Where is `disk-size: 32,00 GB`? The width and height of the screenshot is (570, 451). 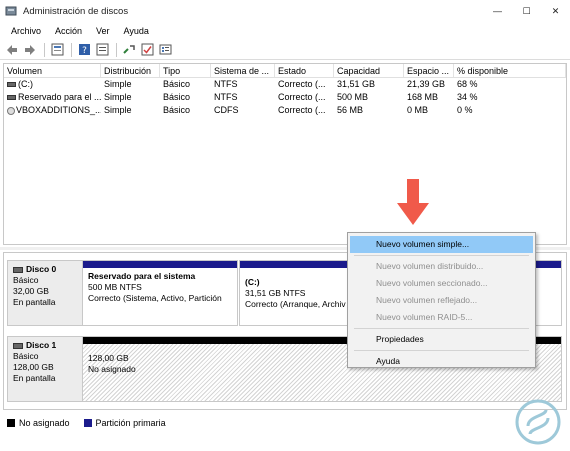
disk-size: 32,00 GB is located at coordinates (31, 291).